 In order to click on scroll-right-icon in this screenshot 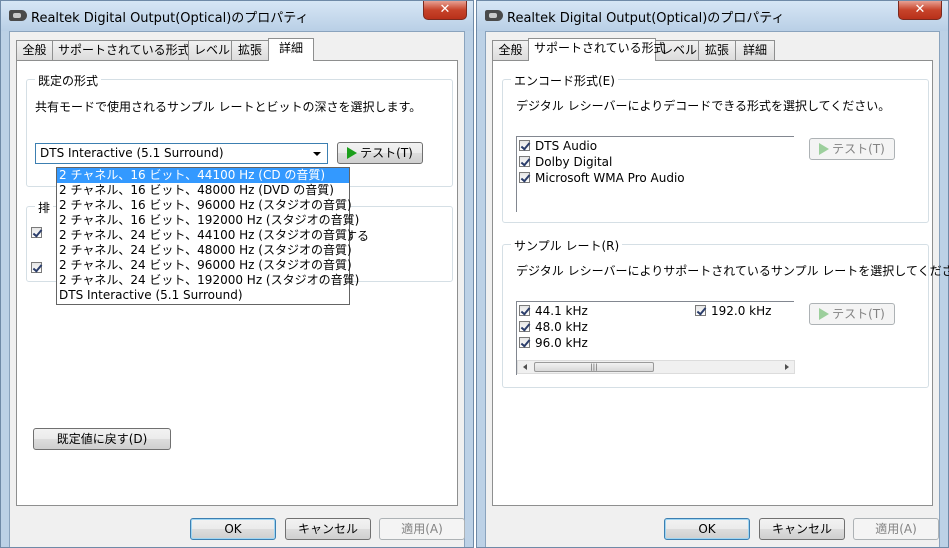, I will do `click(787, 367)`.